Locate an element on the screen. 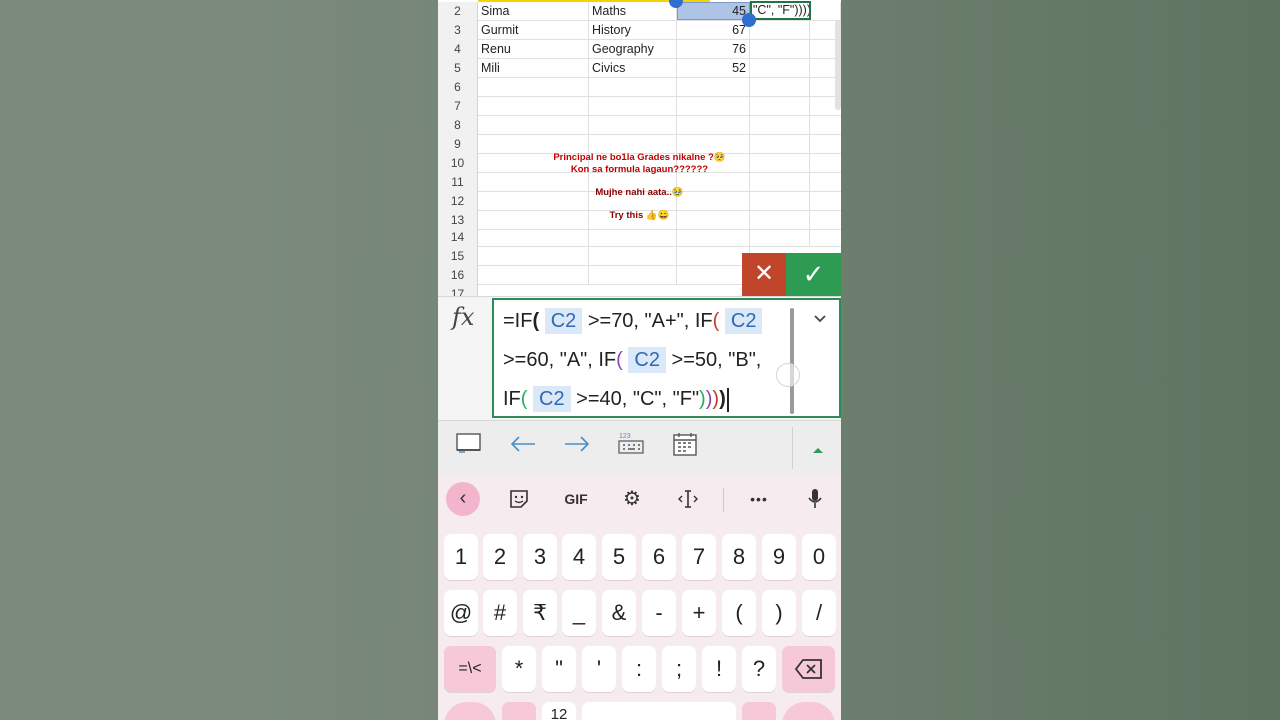 The height and width of the screenshot is (720, 1280). key-1: 1 is located at coordinates (461, 557).